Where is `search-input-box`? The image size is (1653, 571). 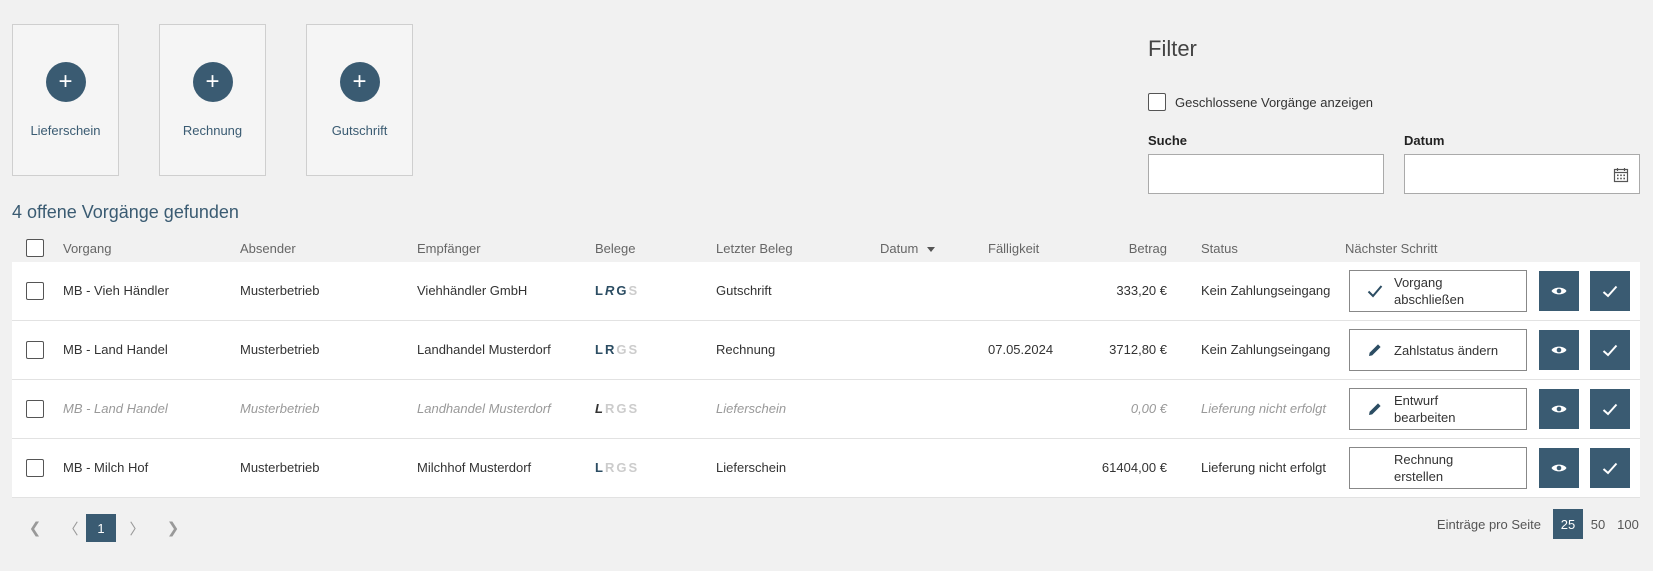
search-input-box is located at coordinates (1266, 174).